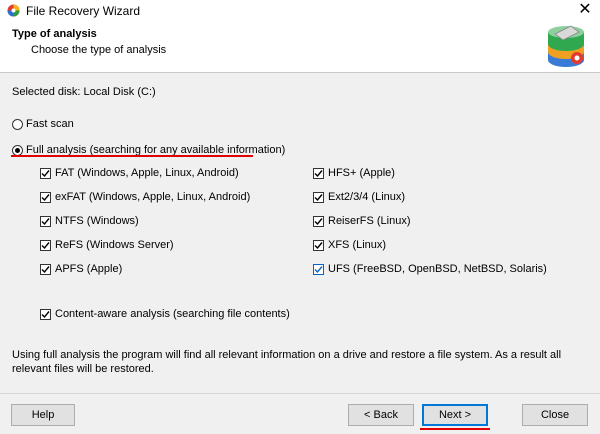 The image size is (600, 434). What do you see at coordinates (555, 415) in the screenshot?
I see `close-button: Close` at bounding box center [555, 415].